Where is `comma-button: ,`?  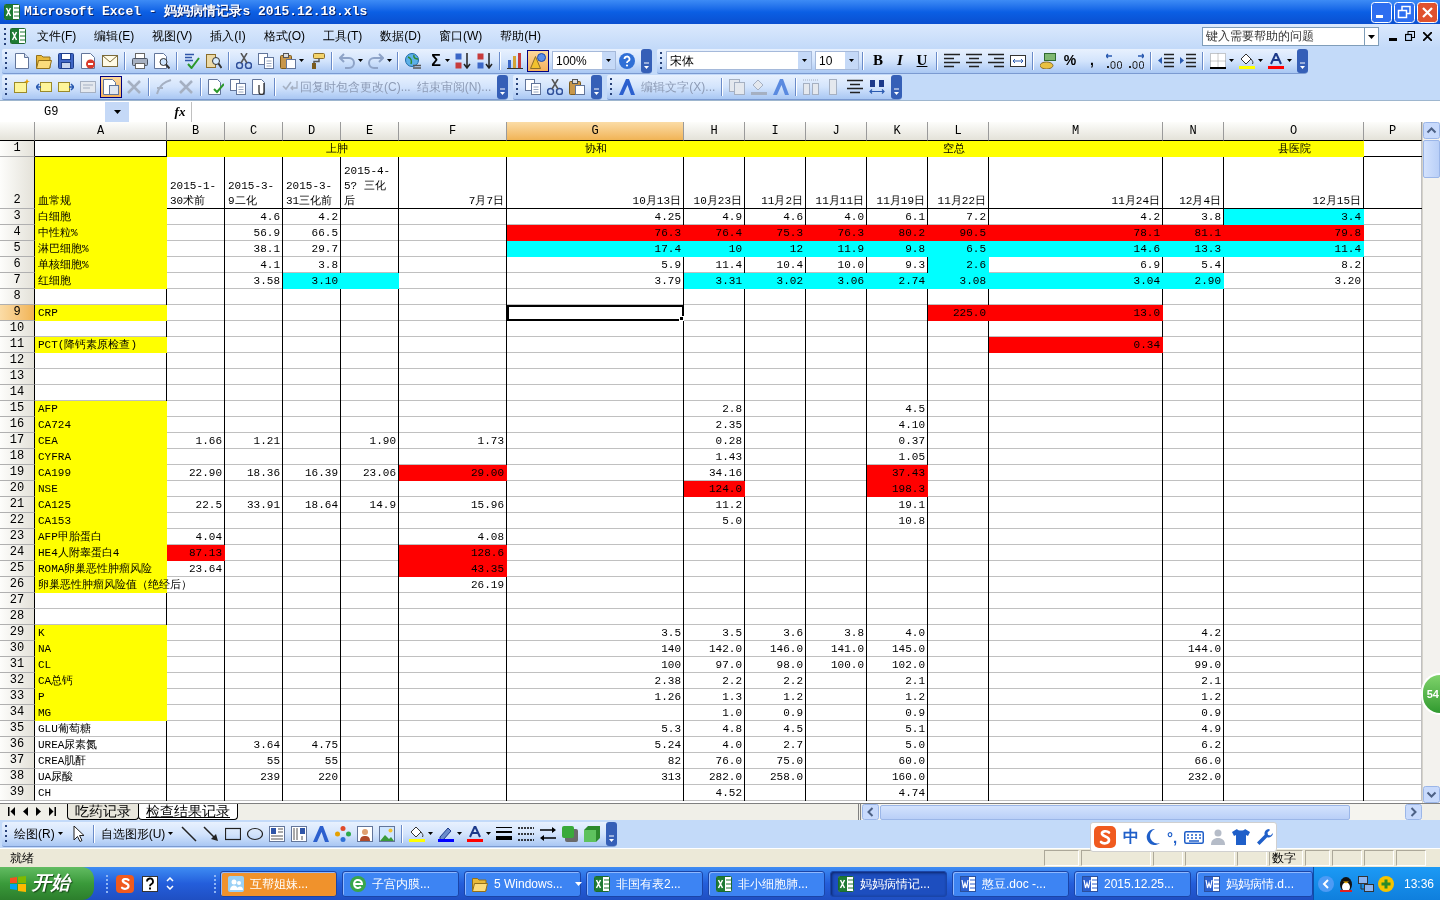 comma-button: , is located at coordinates (1092, 60).